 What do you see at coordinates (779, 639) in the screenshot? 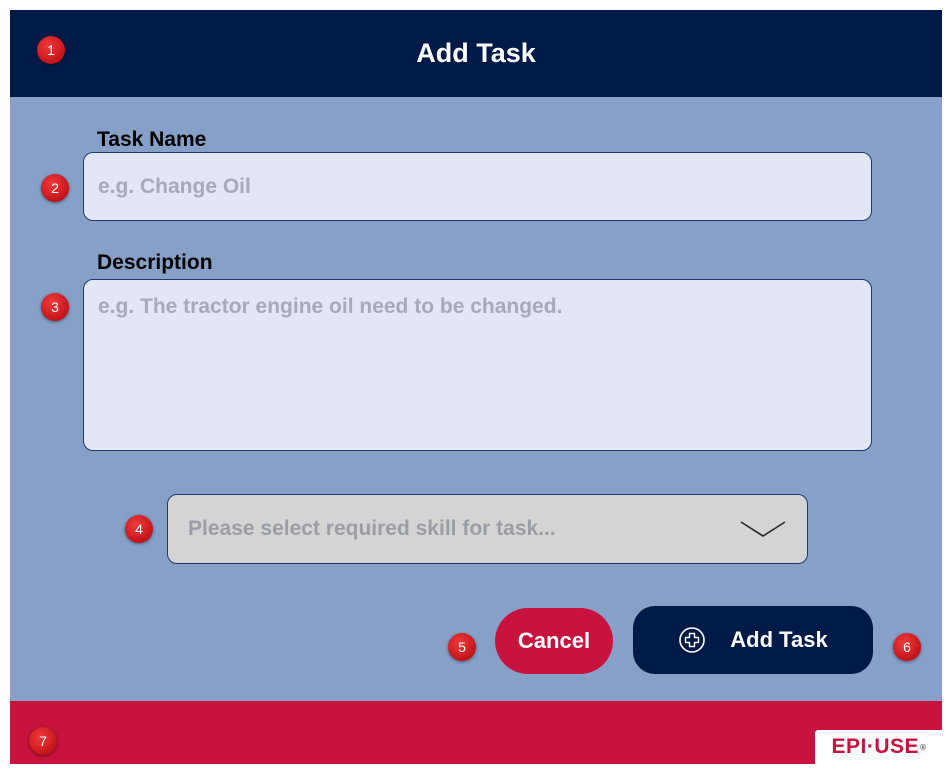
I see `add-task-button-label: Add Task` at bounding box center [779, 639].